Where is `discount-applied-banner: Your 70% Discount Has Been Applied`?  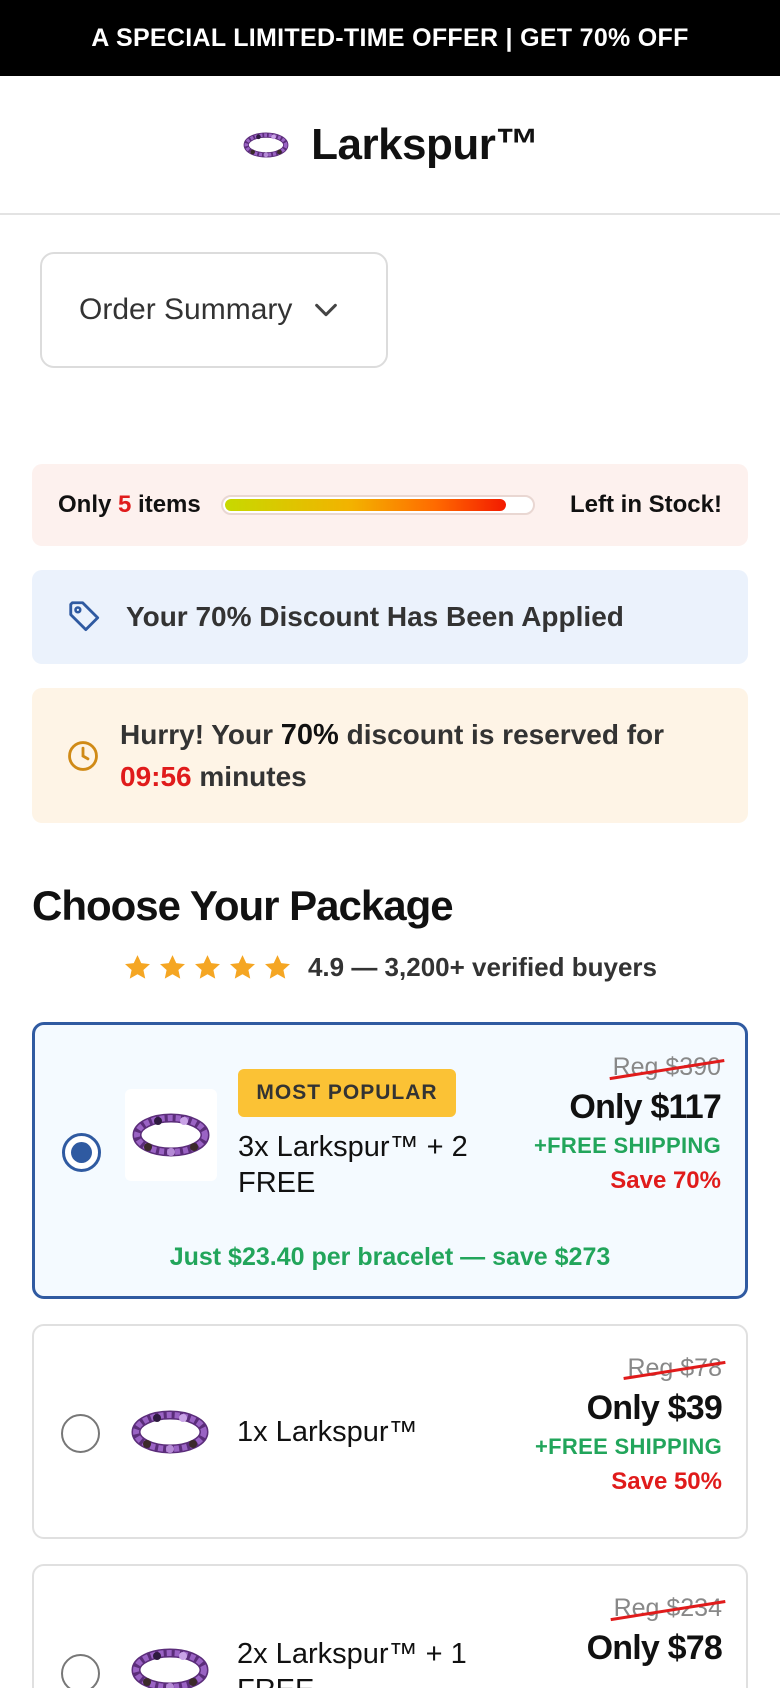
discount-applied-banner: Your 70% Discount Has Been Applied is located at coordinates (390, 617).